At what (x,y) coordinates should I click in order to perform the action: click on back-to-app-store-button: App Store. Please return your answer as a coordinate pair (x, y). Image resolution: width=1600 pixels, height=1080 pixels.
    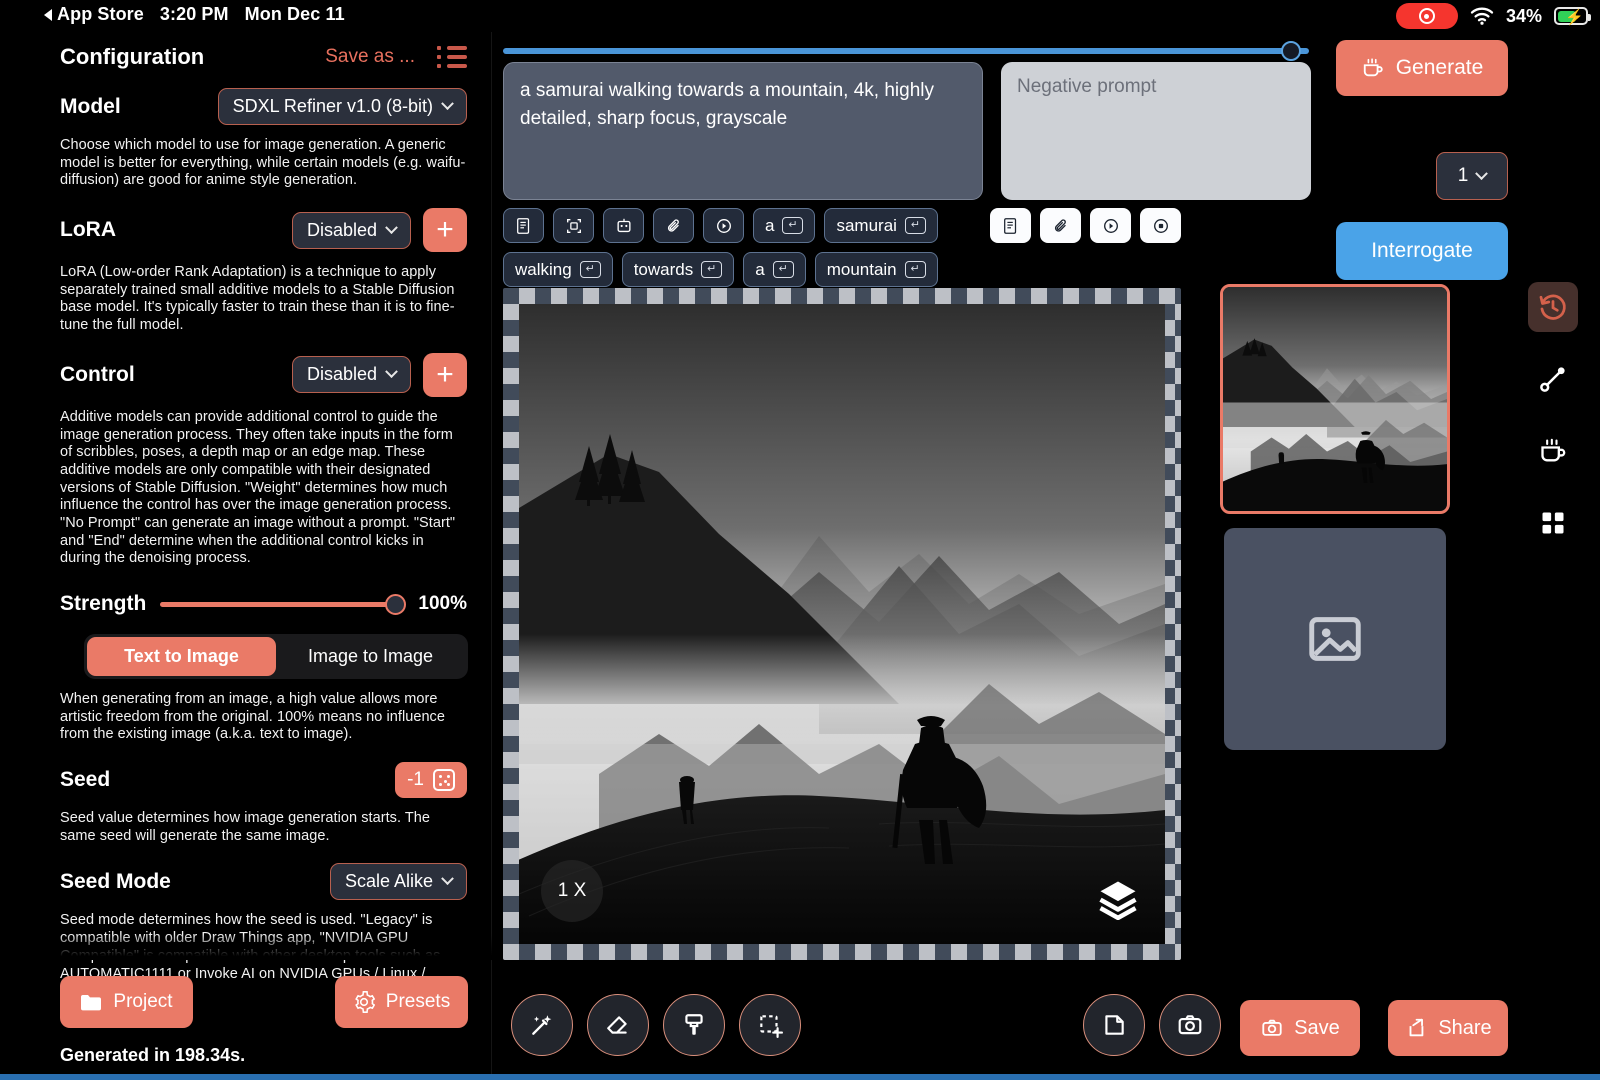
    Looking at the image, I should click on (94, 14).